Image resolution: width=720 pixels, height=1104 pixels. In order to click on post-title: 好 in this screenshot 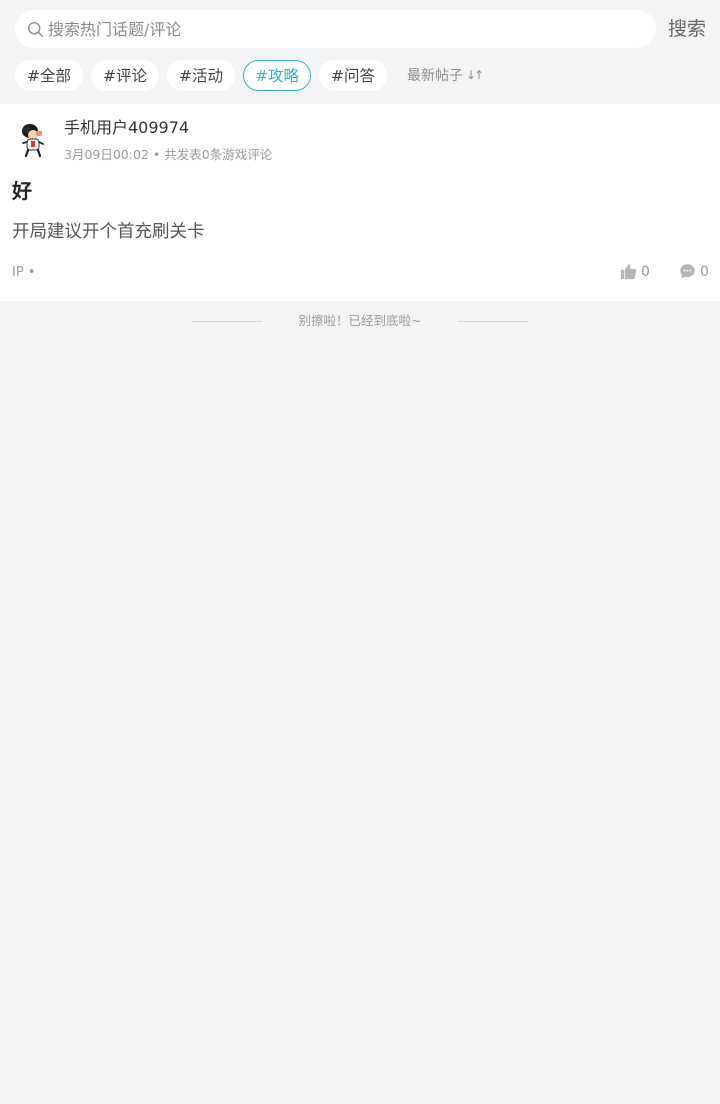, I will do `click(22, 191)`.